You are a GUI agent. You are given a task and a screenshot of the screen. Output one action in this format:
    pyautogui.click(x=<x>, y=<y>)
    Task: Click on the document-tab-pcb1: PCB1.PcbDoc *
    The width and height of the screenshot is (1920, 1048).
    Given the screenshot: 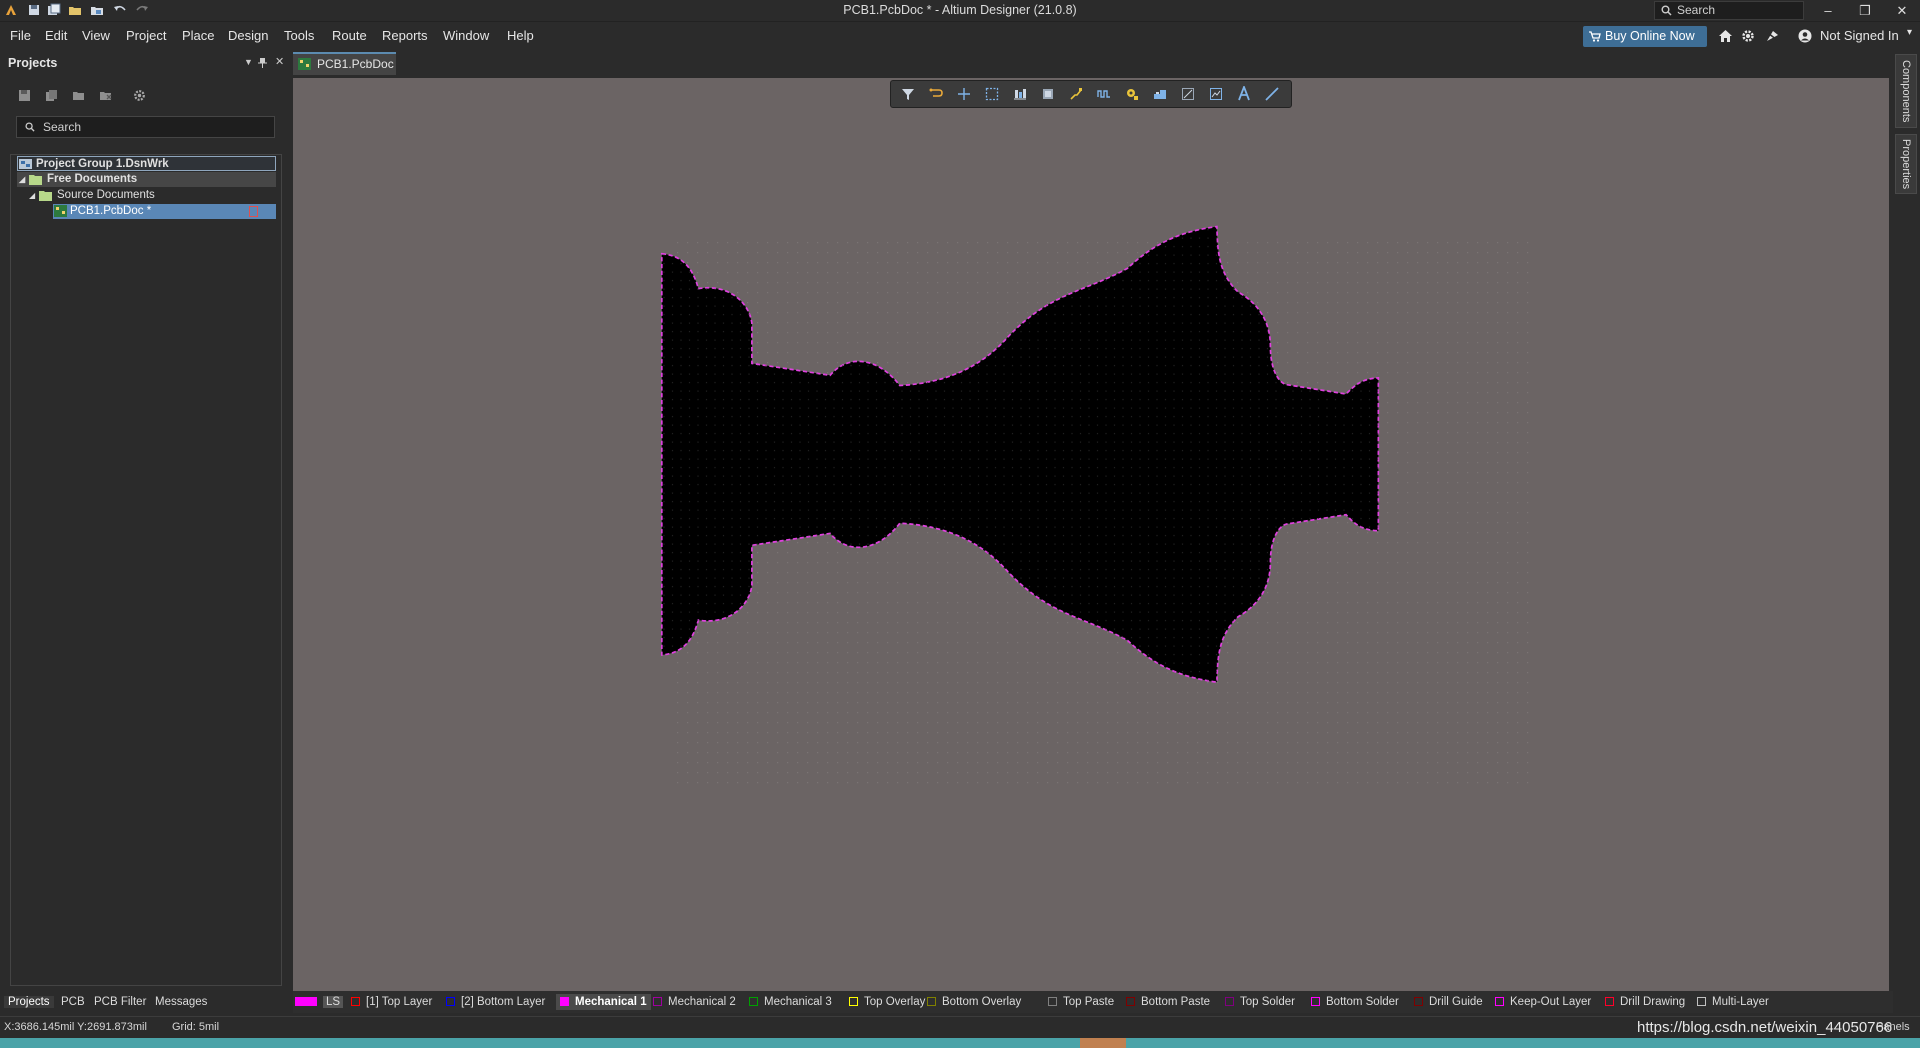 What is the action you would take?
    pyautogui.click(x=344, y=71)
    